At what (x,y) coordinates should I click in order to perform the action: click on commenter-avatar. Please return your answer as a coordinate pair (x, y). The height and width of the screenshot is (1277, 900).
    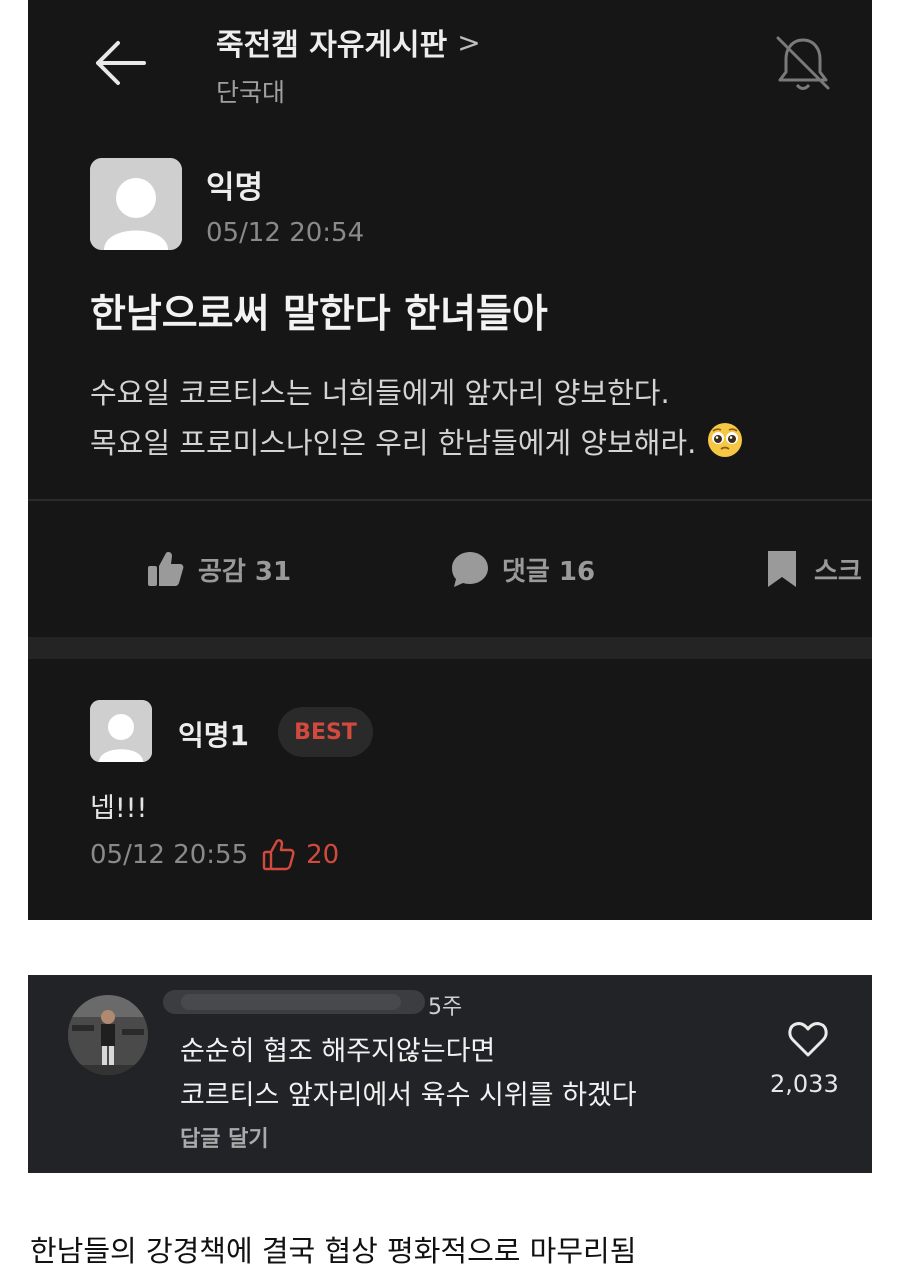
    Looking at the image, I should click on (108, 1035).